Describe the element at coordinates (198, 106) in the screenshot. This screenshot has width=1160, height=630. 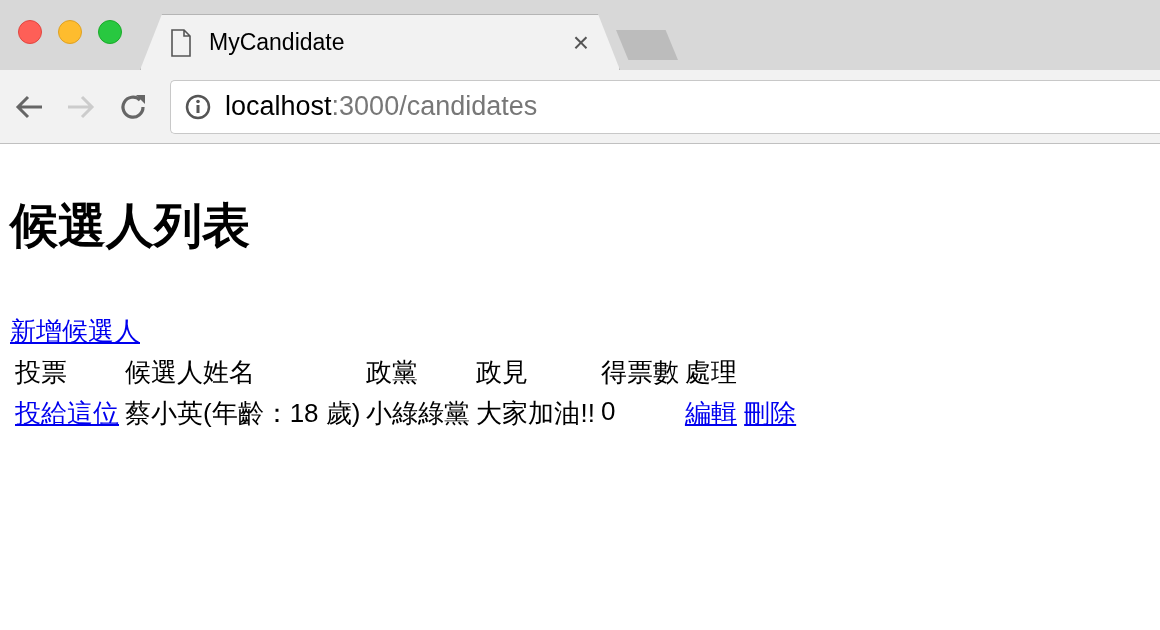
I see `info-icon` at that location.